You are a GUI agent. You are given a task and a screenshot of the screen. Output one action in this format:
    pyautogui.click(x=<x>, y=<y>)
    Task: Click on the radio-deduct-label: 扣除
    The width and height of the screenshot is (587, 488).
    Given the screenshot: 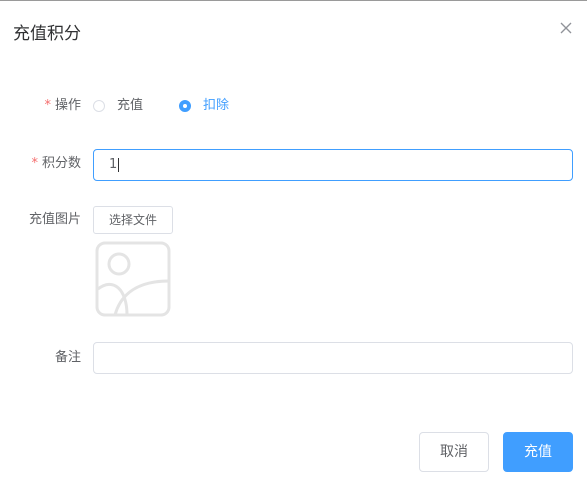 What is the action you would take?
    pyautogui.click(x=216, y=106)
    